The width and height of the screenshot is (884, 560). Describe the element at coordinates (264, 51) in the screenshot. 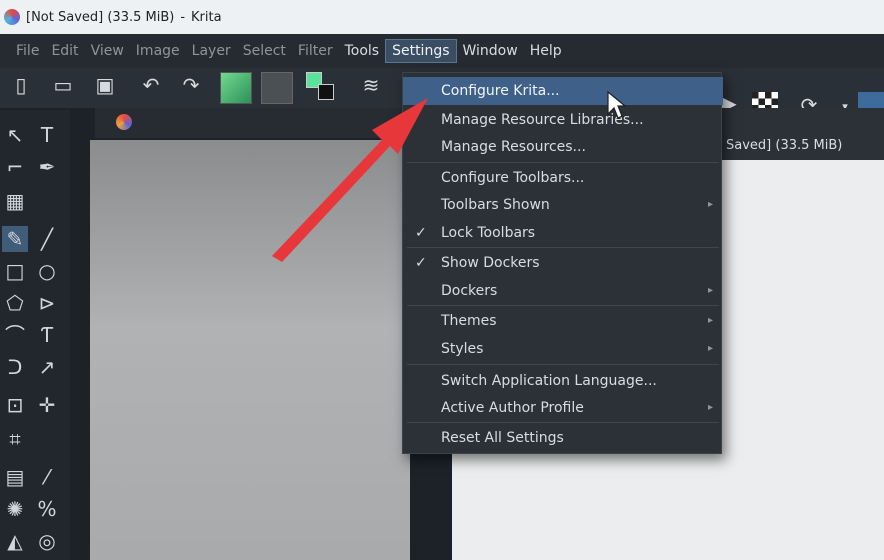

I see `menu-select: Select` at that location.